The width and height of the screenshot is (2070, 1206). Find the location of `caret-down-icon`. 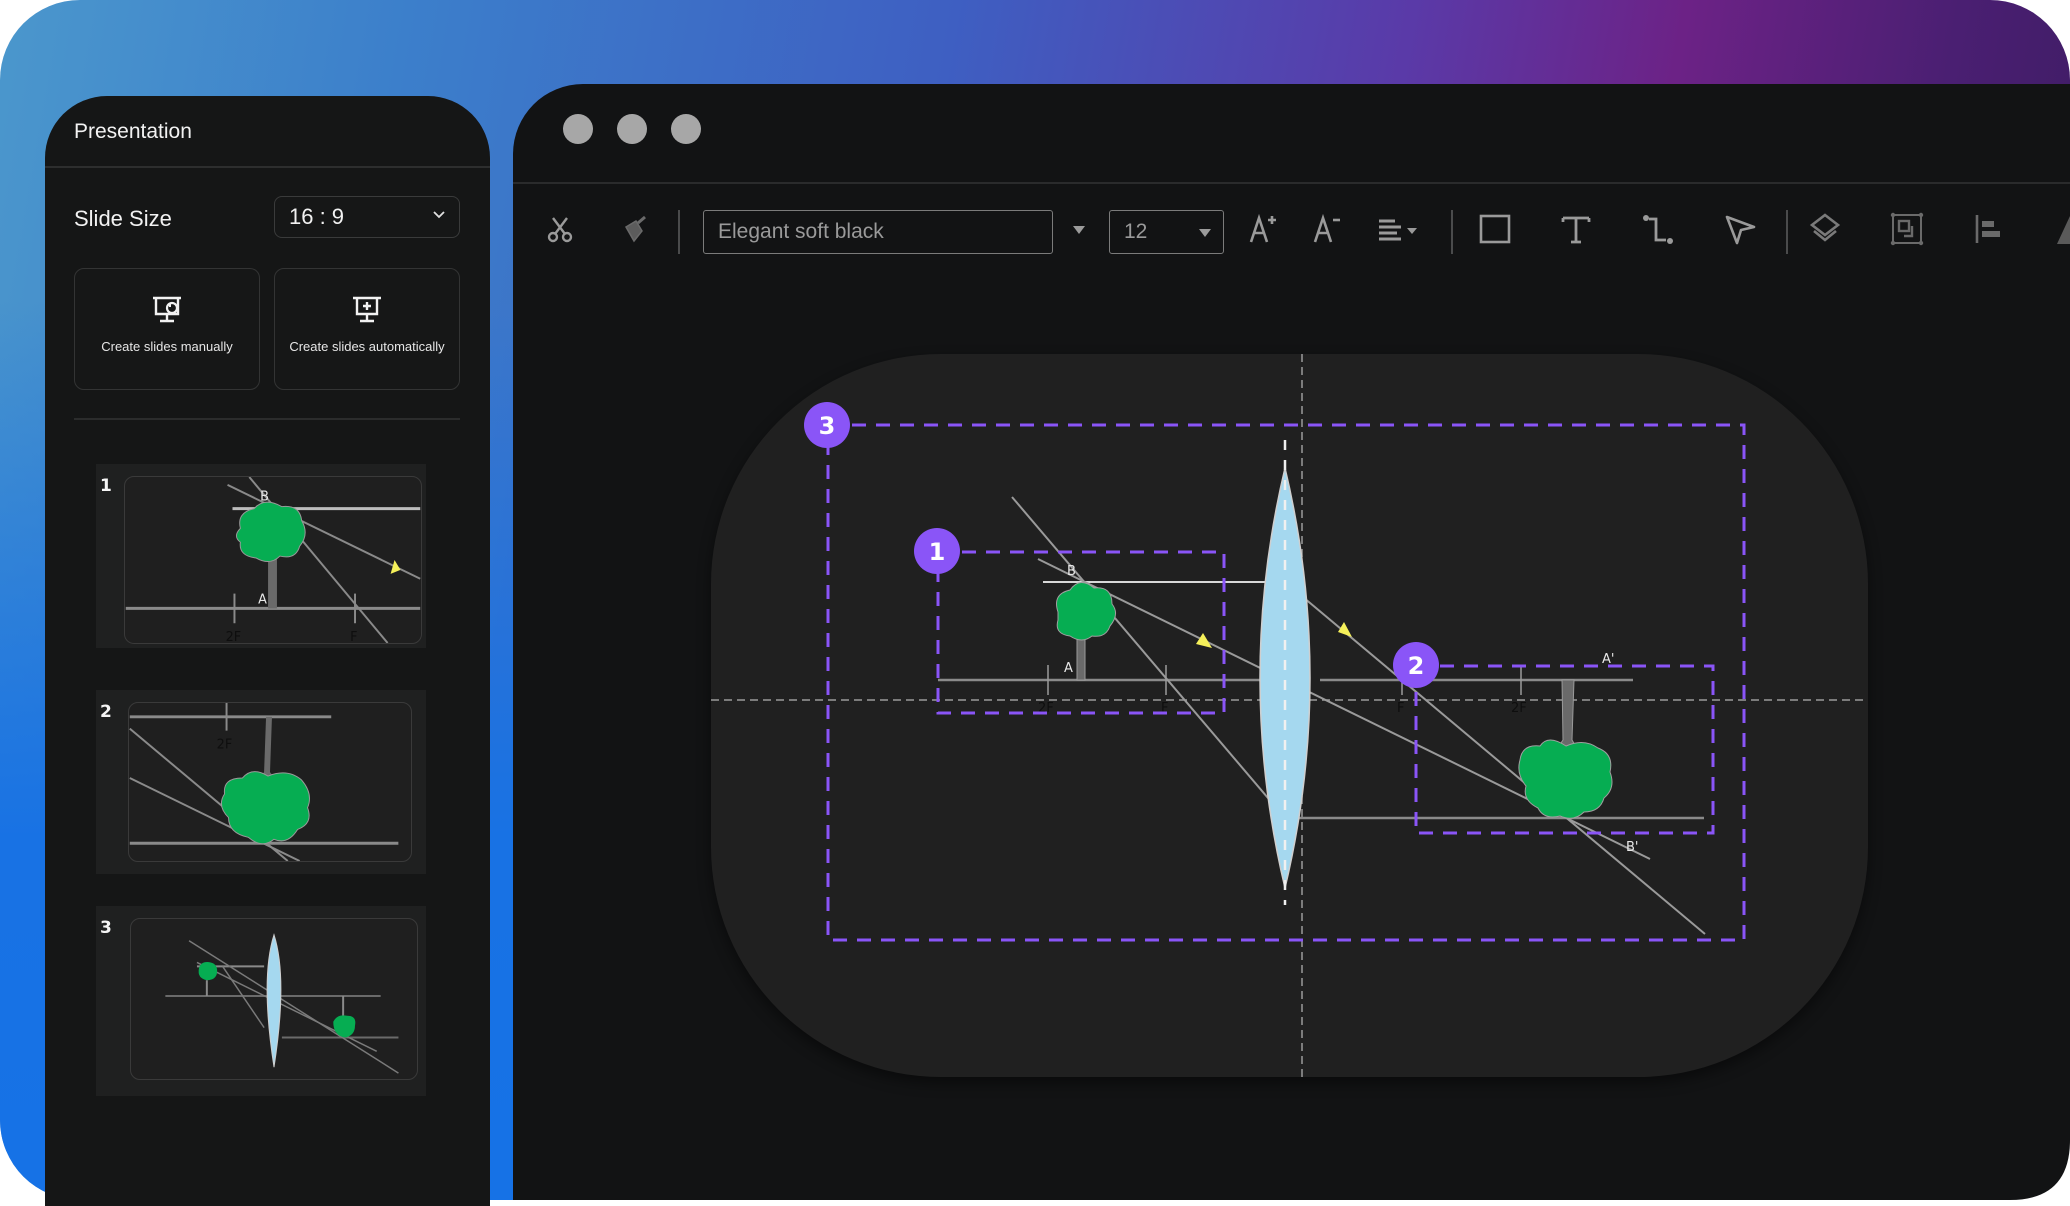

caret-down-icon is located at coordinates (1205, 233).